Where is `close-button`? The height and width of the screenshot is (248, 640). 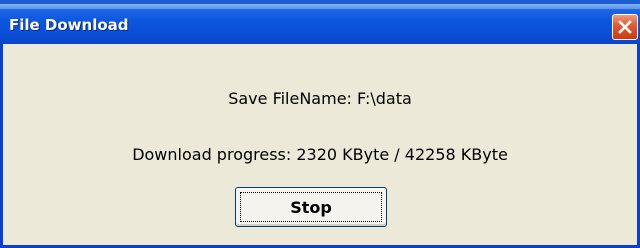
close-button is located at coordinates (625, 27).